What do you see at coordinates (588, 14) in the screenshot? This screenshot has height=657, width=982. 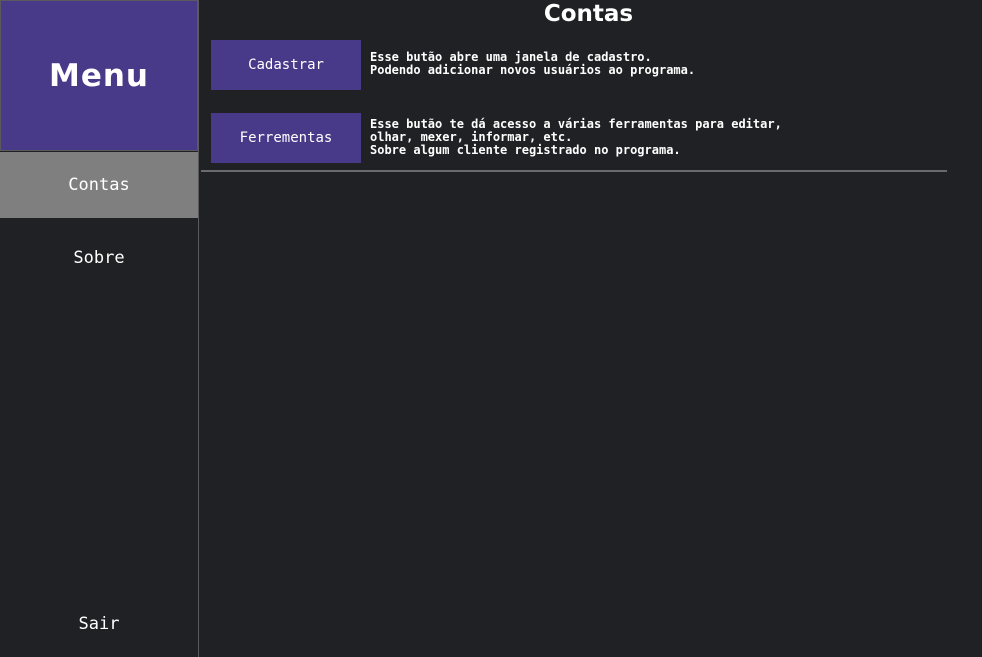 I see `page-title: Contas` at bounding box center [588, 14].